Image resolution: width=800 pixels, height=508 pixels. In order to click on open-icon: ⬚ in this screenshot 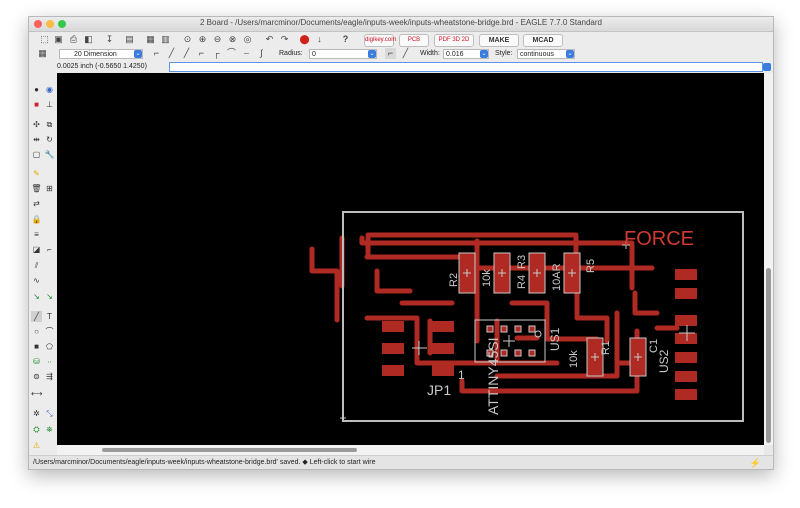, I will do `click(44, 39)`.